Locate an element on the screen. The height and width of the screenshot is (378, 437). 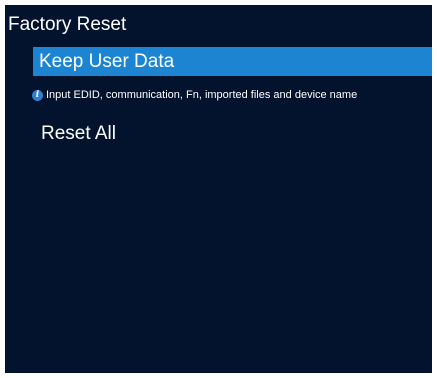
info-icon: i is located at coordinates (37, 95).